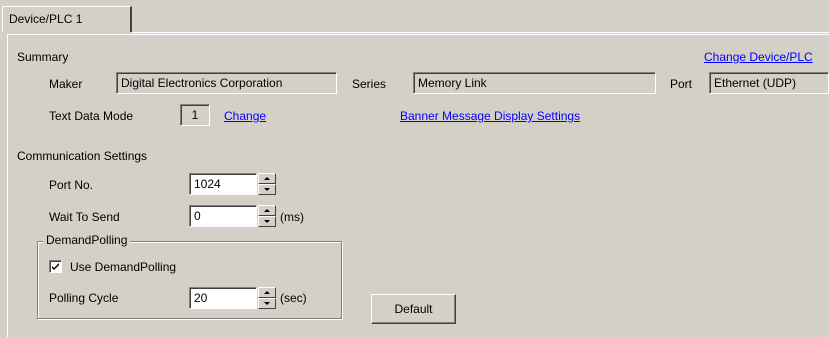 This screenshot has width=829, height=337. What do you see at coordinates (87, 240) in the screenshot?
I see `demand-polling-group-label: DemandPolling` at bounding box center [87, 240].